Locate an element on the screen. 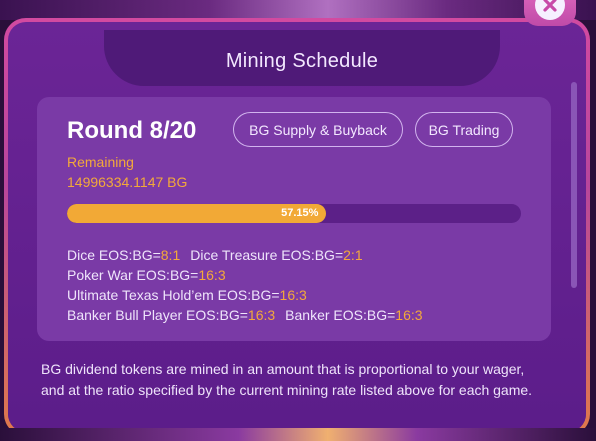  title-tab: Mining Schedule is located at coordinates (302, 58).